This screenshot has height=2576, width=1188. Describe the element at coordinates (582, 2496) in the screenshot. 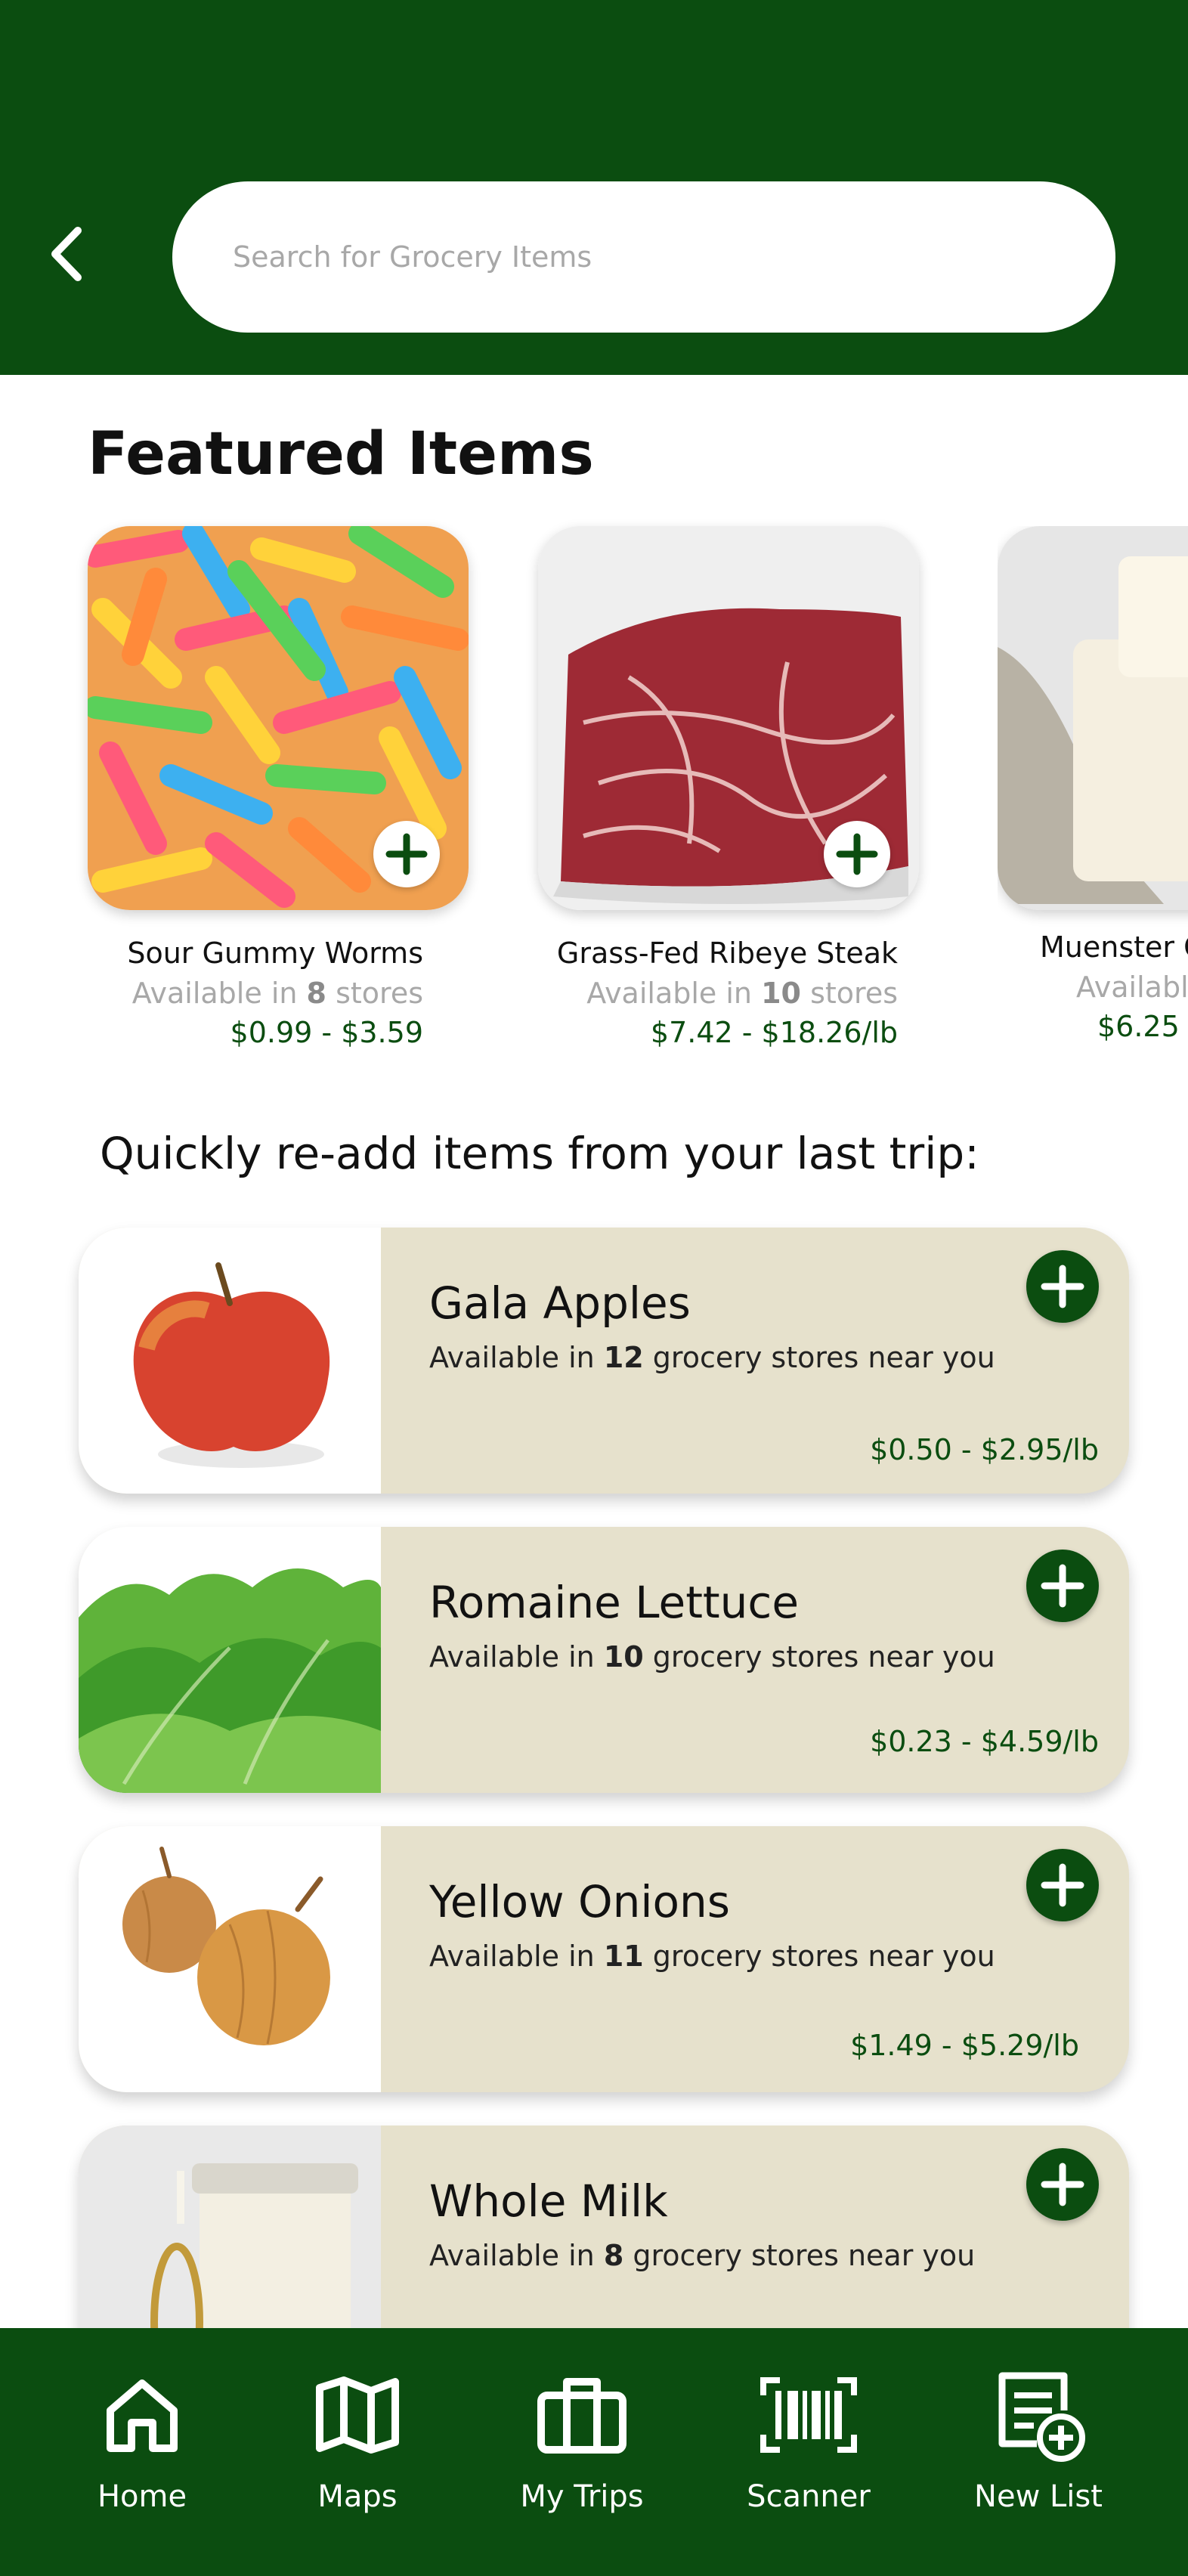

I see `nav-label: My Trips` at that location.